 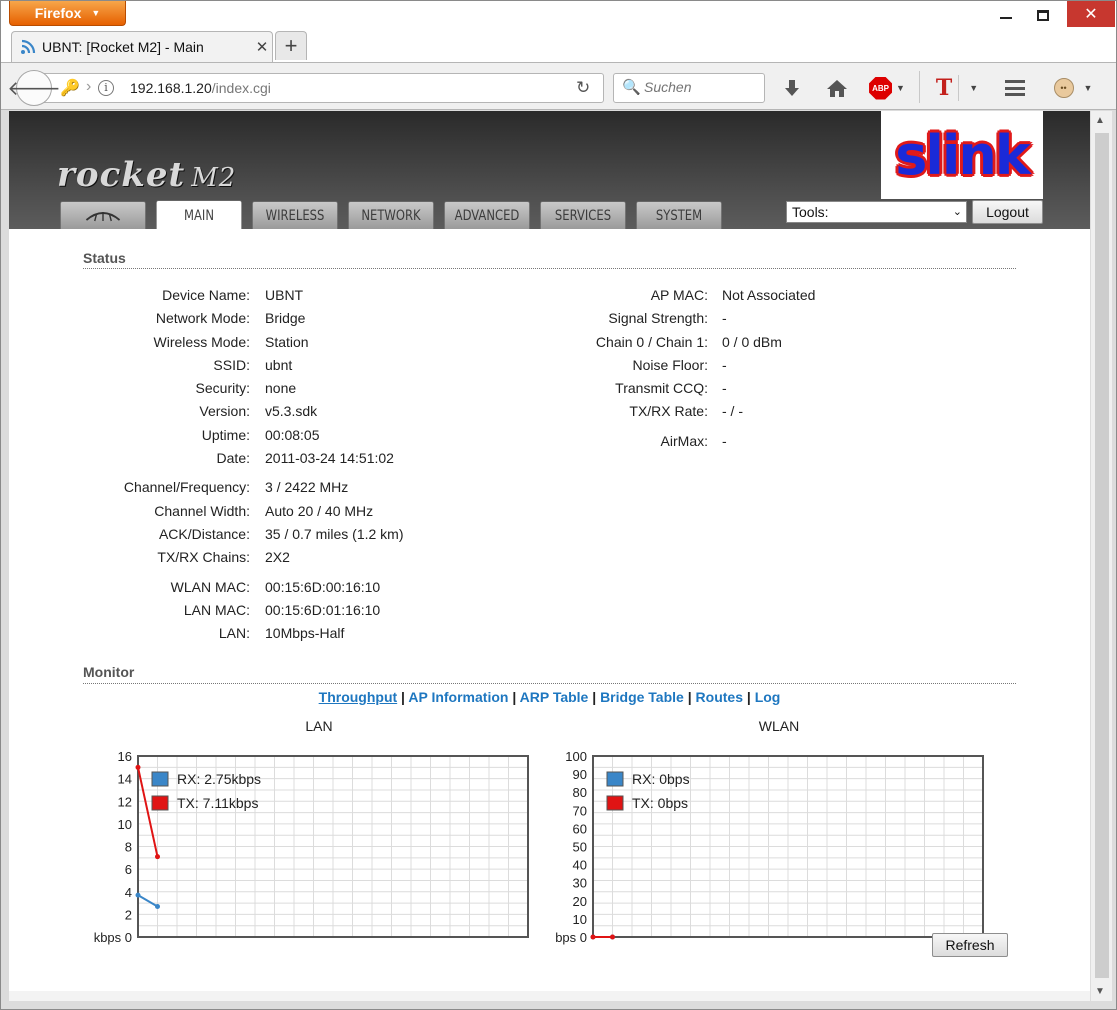 I want to click on browser-tab: UBNT: [Rocket M2] - Main ✕, so click(x=142, y=46).